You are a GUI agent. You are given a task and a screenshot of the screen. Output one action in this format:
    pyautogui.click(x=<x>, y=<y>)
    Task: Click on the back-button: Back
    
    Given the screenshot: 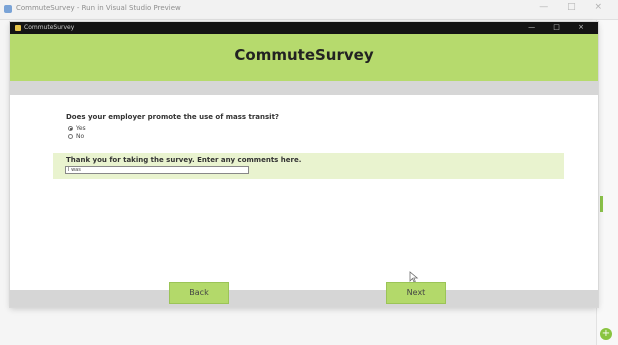 What is the action you would take?
    pyautogui.click(x=199, y=293)
    